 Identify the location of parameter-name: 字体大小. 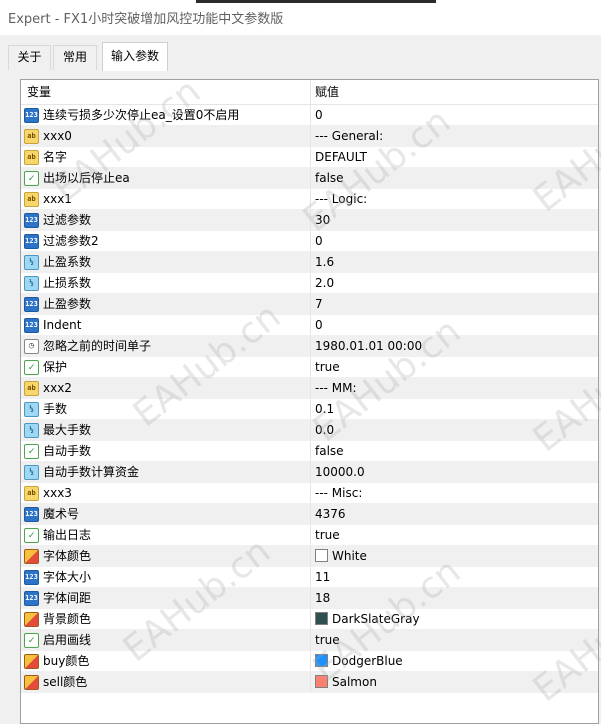
(67, 577).